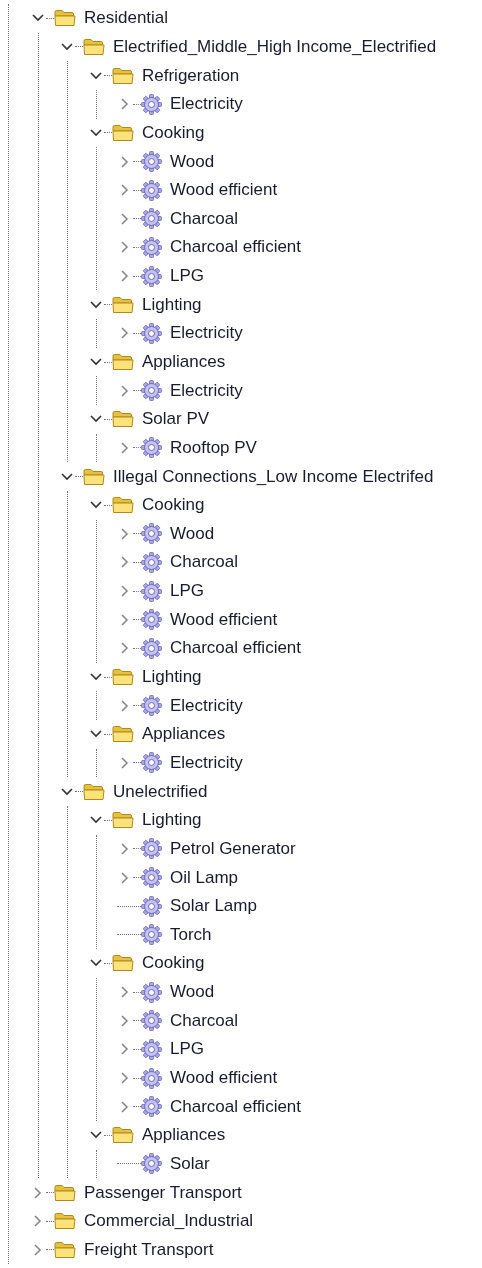 The height and width of the screenshot is (1268, 482). I want to click on tree-item-label: Passenger Transport, so click(163, 1192).